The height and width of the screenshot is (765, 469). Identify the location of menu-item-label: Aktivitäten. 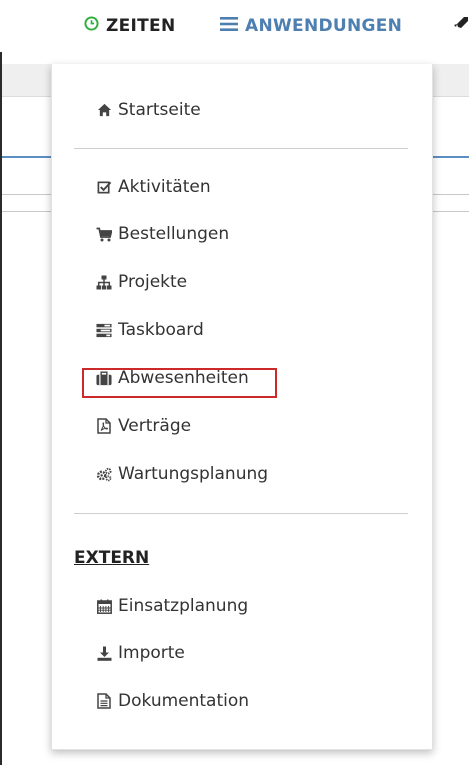
(164, 187).